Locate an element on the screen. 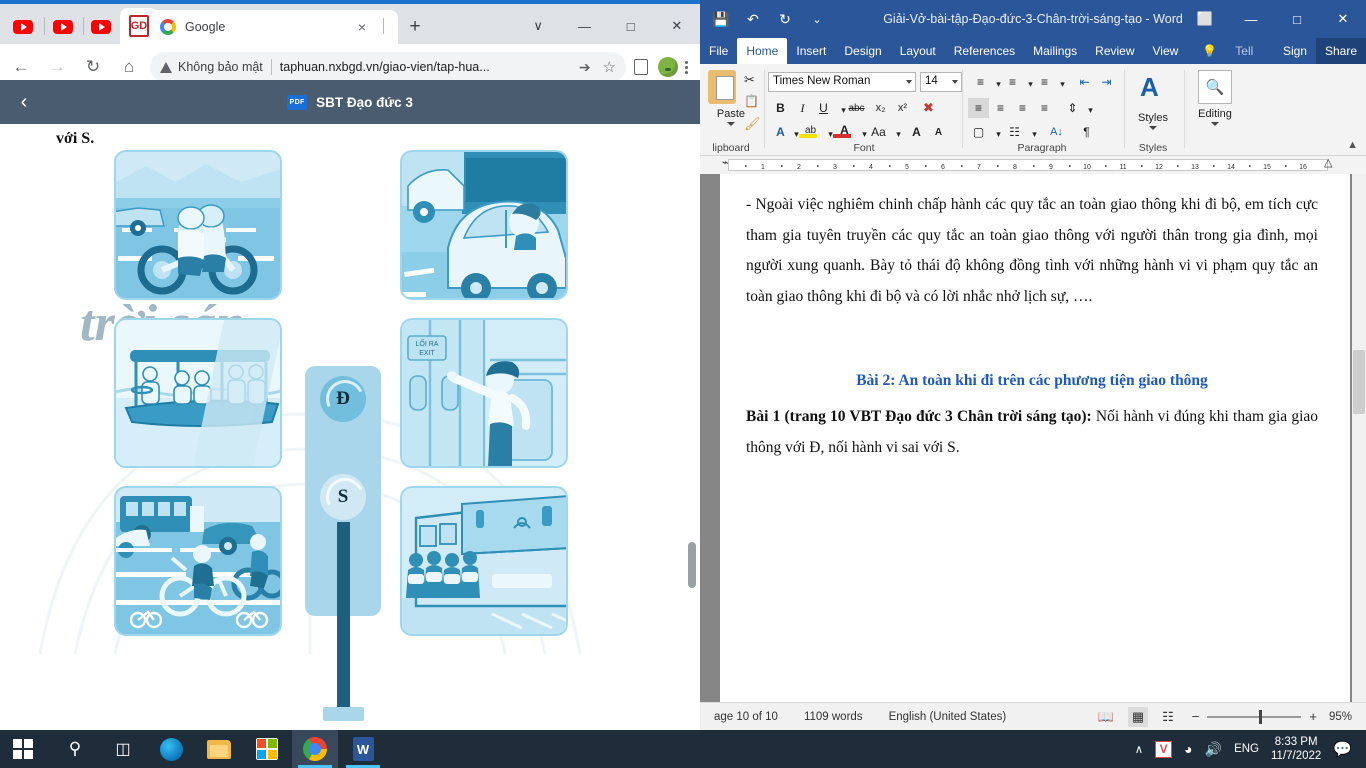 The image size is (1366, 768). word-scrollbar-thumb is located at coordinates (1359, 382).